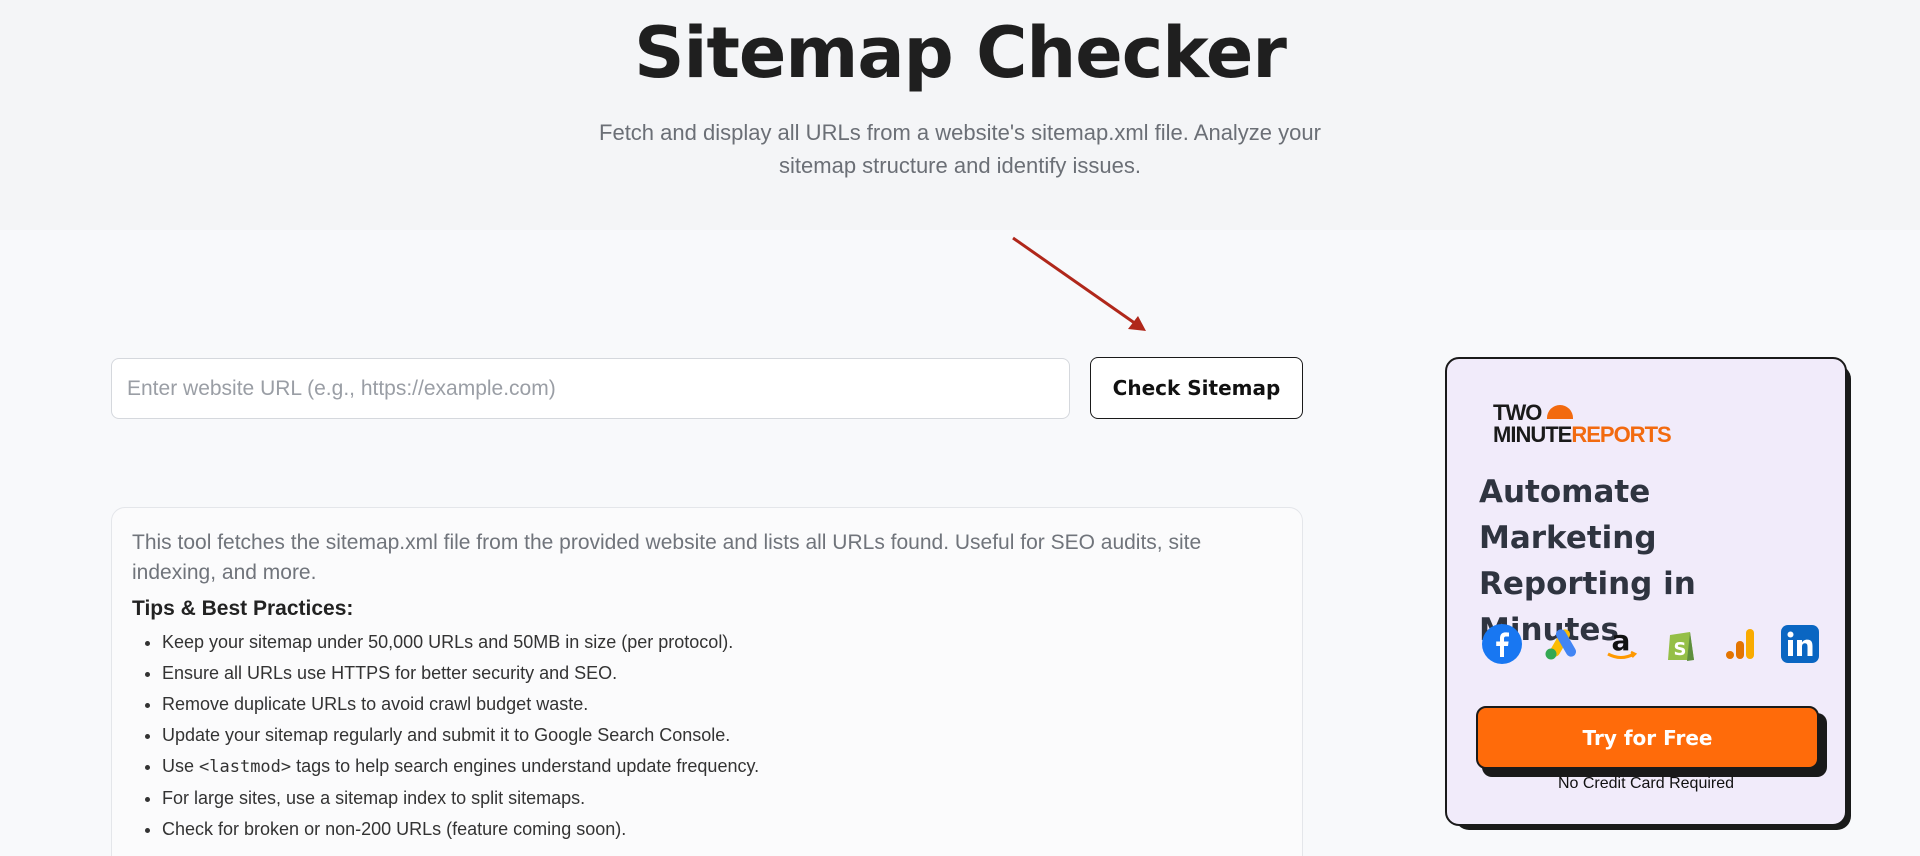 The image size is (1920, 856). I want to click on tips-heading: Tips & Best Practices:, so click(243, 608).